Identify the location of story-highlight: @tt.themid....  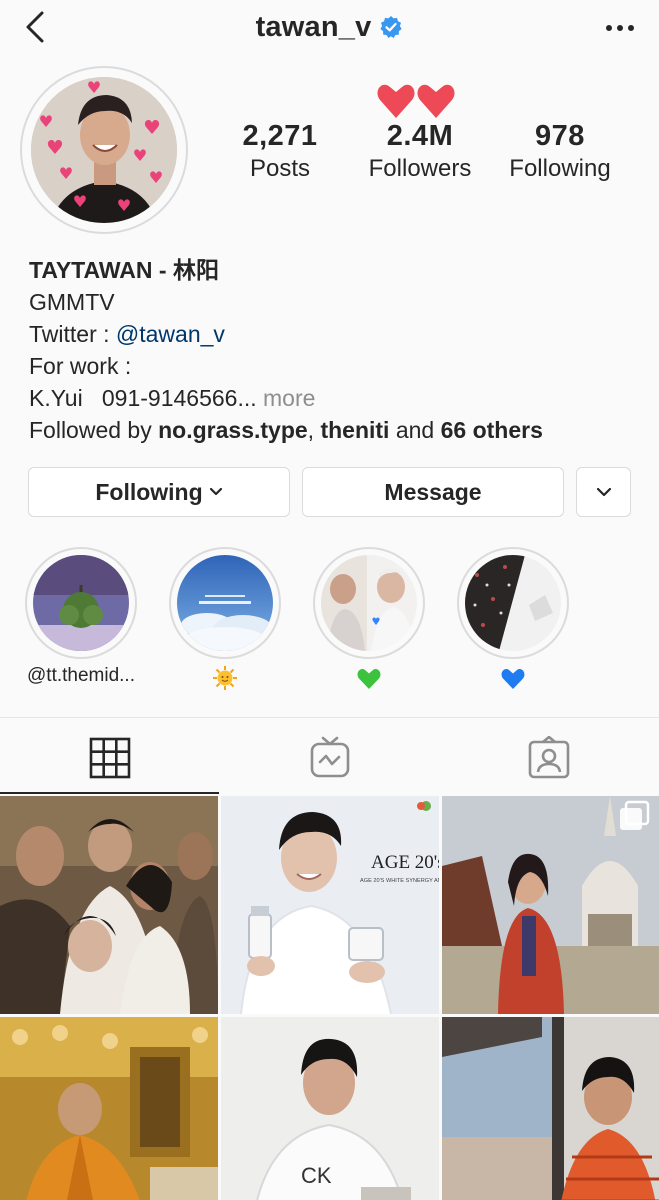
(81, 616).